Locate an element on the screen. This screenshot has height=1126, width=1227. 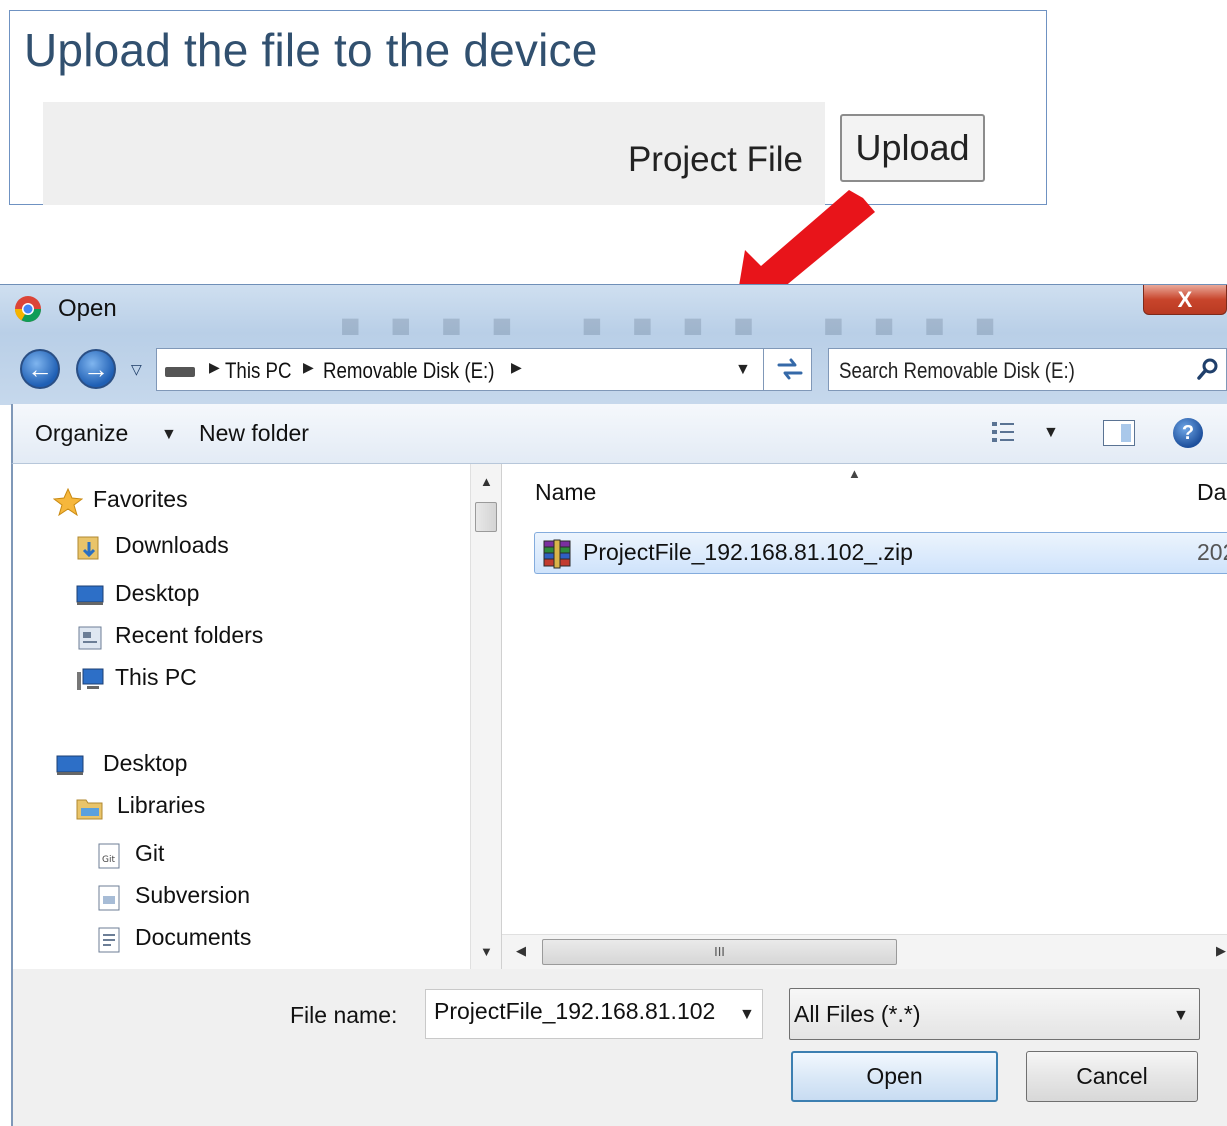
nav-documents: Documents is located at coordinates (193, 937).